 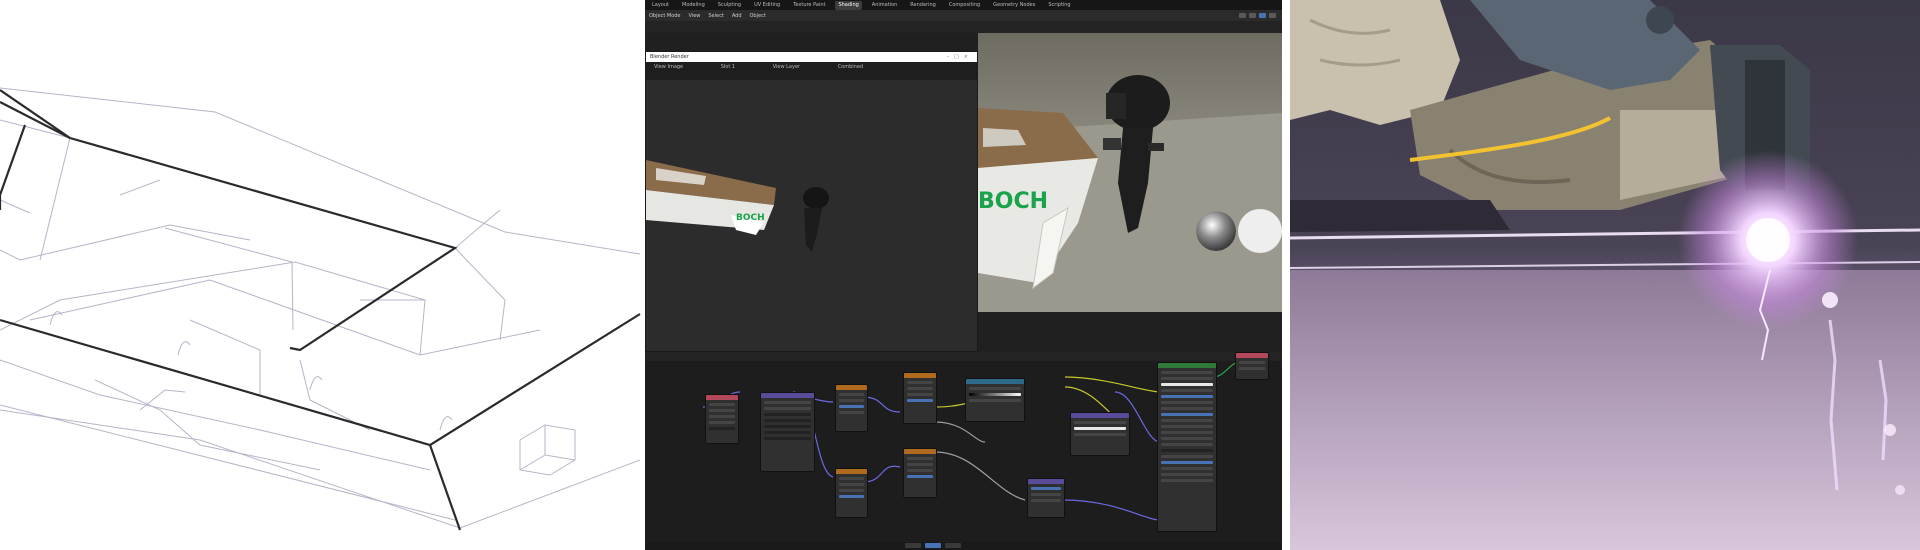 I want to click on render-window-title: Blender Render, so click(x=669, y=57).